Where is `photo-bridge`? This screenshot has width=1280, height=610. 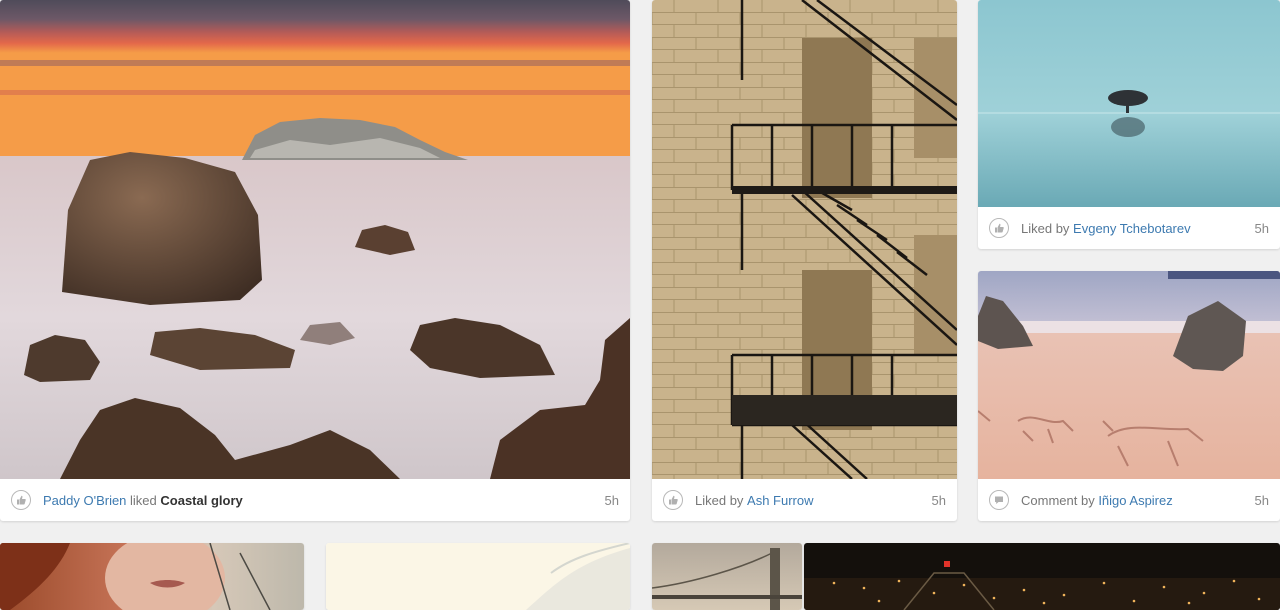 photo-bridge is located at coordinates (727, 576).